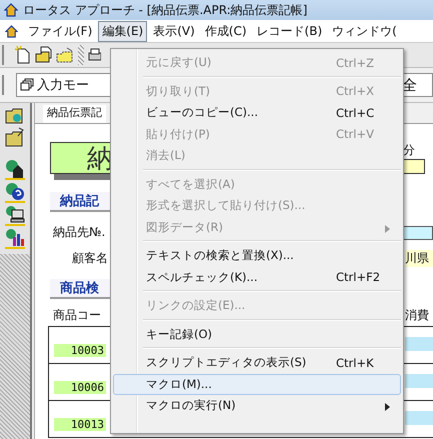  What do you see at coordinates (419, 258) in the screenshot?
I see `input-field: 川県` at bounding box center [419, 258].